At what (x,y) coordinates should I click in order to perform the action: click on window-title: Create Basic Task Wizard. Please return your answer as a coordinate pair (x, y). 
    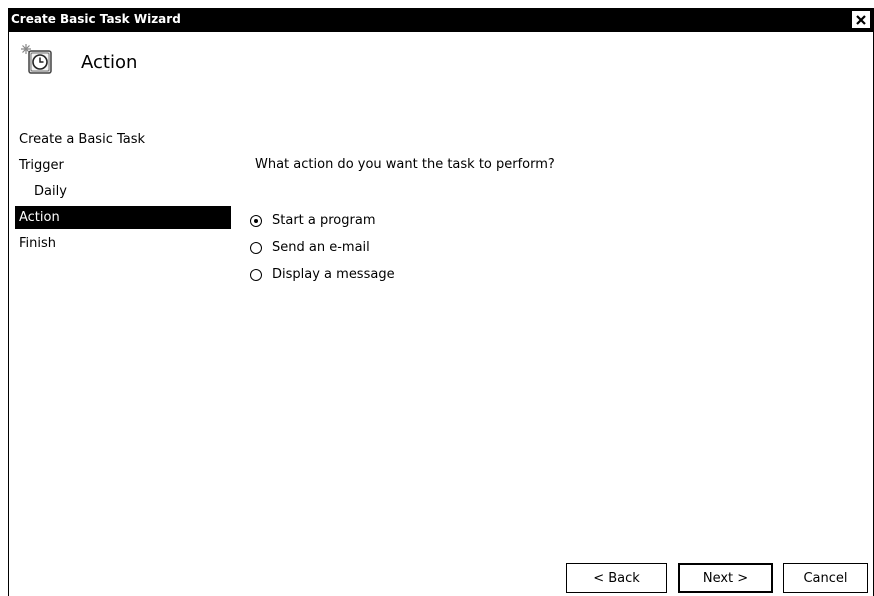
    Looking at the image, I should click on (96, 19).